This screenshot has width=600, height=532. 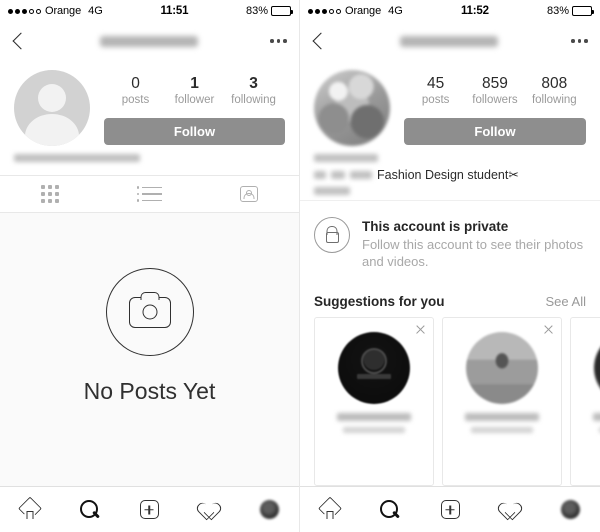 What do you see at coordinates (566, 301) in the screenshot?
I see `see-all-link: See All` at bounding box center [566, 301].